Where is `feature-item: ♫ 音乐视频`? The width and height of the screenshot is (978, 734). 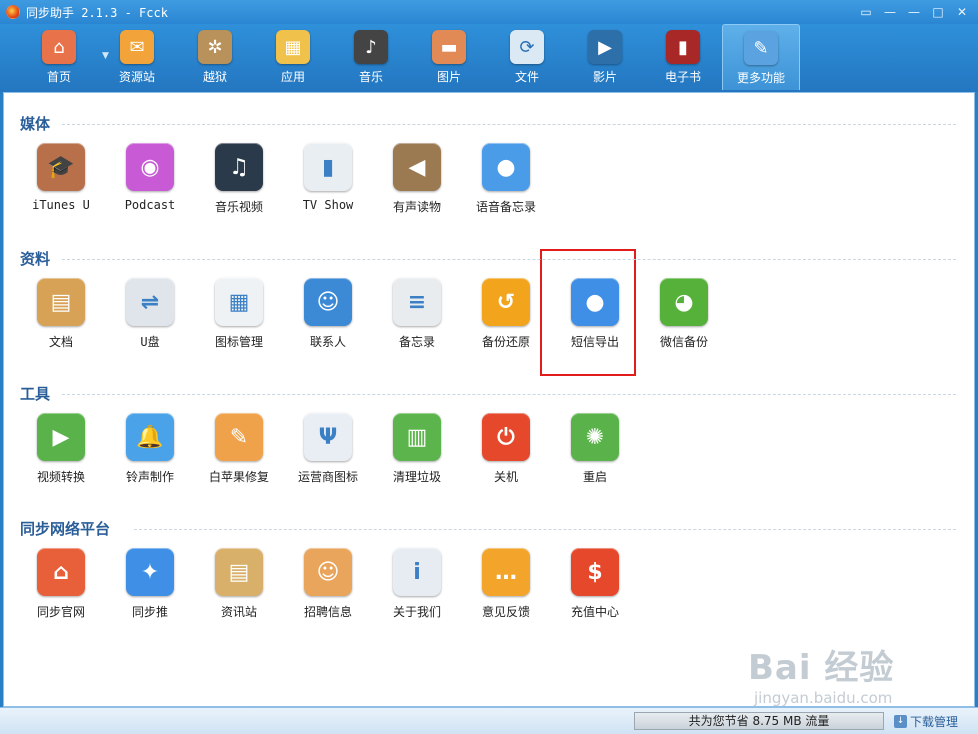
feature-item: ♫ 音乐视频 is located at coordinates (239, 183).